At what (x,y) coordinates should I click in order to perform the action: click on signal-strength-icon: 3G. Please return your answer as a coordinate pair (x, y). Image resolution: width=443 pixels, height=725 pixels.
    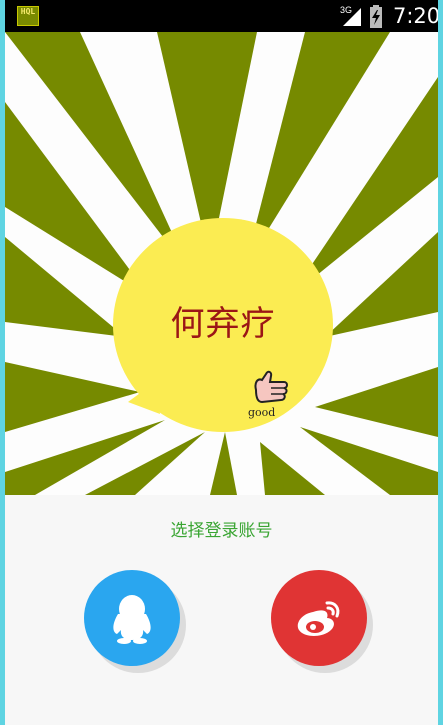
    Looking at the image, I should click on (350, 15).